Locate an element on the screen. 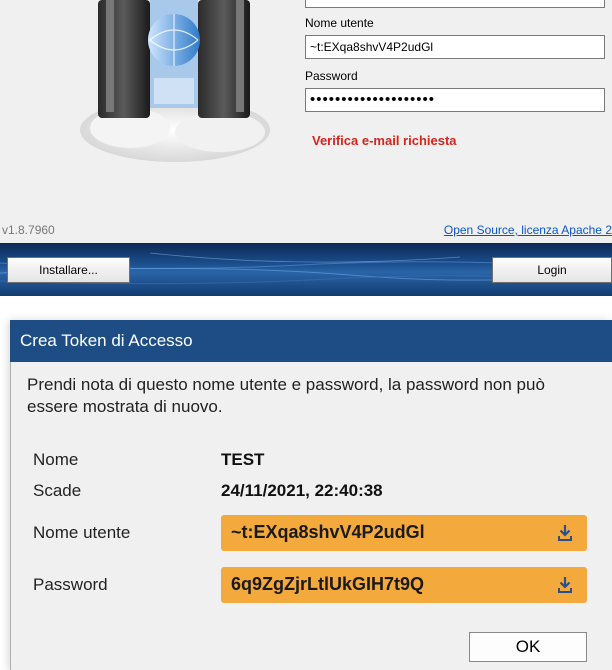 This screenshot has width=612, height=670. password-input: •••••••••••••••••••• is located at coordinates (455, 100).